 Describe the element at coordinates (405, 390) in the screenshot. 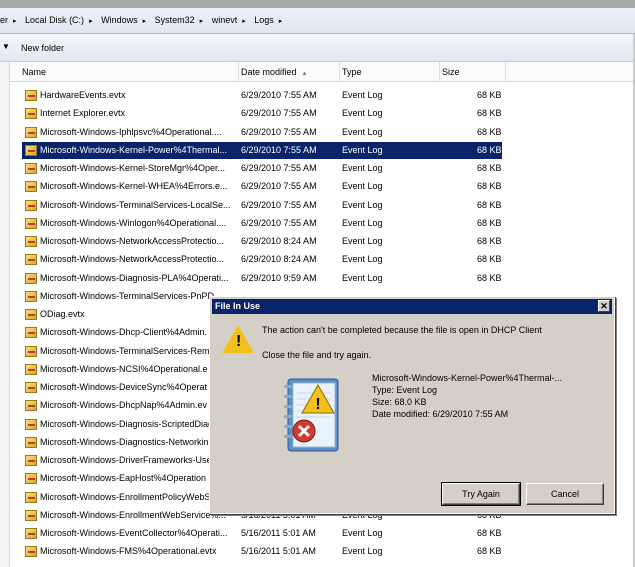

I see `file-type: Type: Event Log` at that location.